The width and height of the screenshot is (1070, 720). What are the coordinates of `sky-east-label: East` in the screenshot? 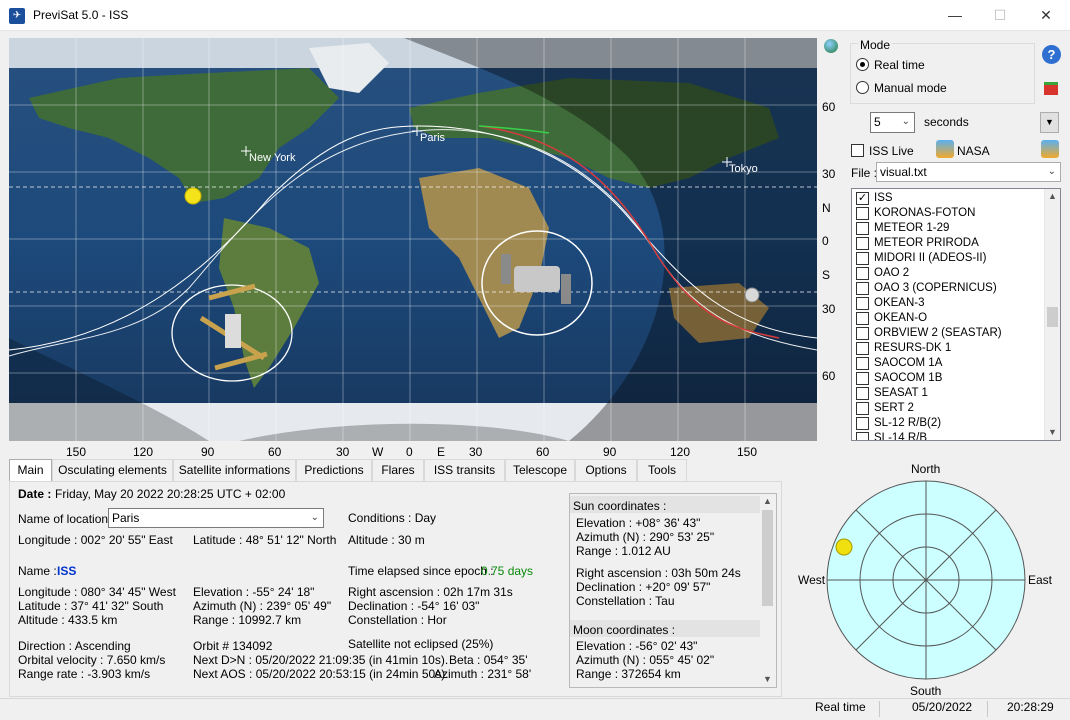 It's located at (1040, 580).